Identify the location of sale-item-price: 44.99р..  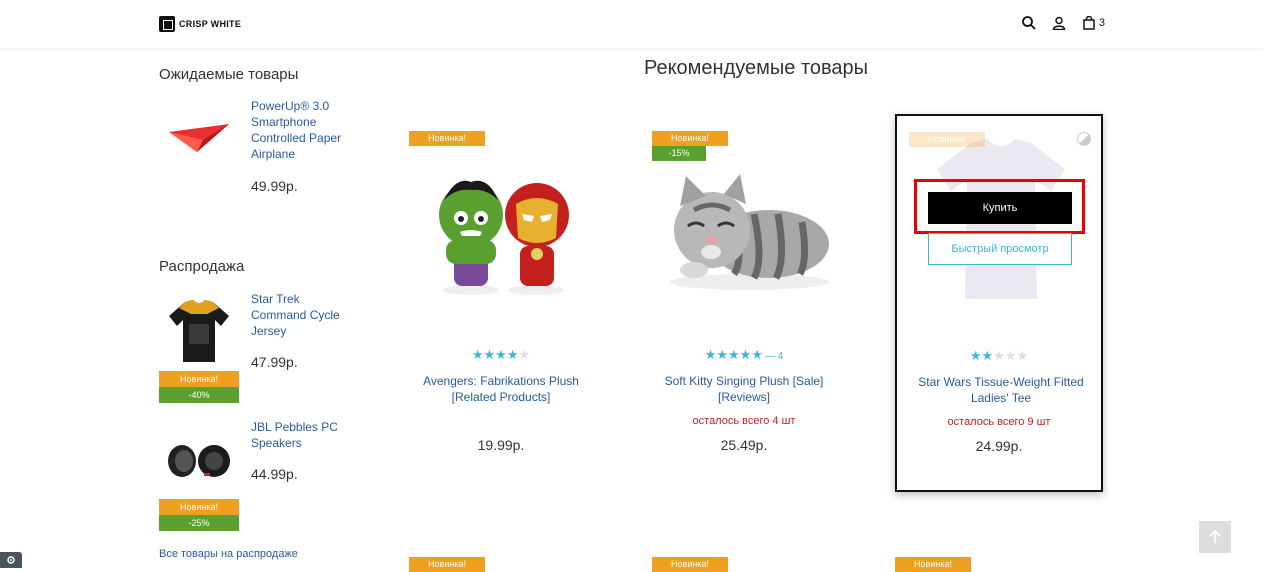
(274, 474).